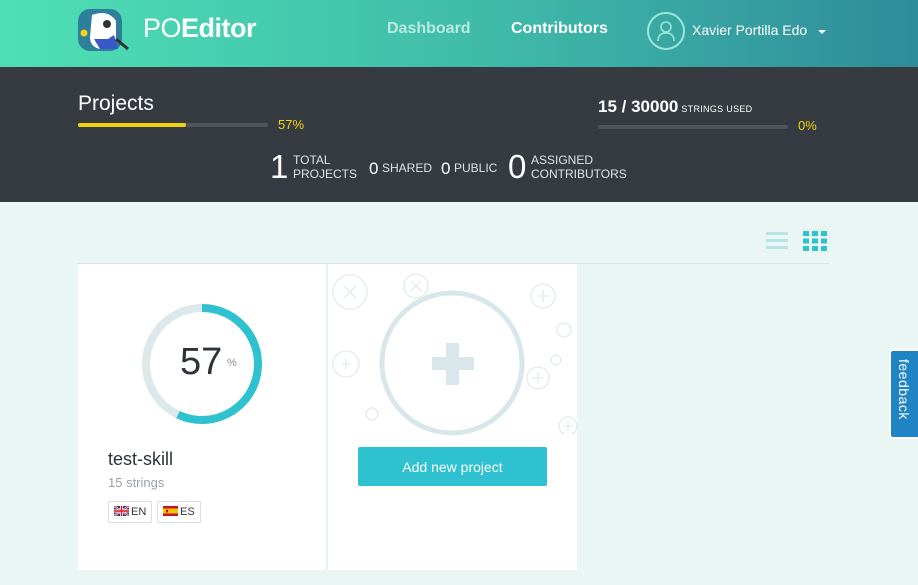 The height and width of the screenshot is (585, 918). I want to click on contributors-count: 0, so click(517, 166).